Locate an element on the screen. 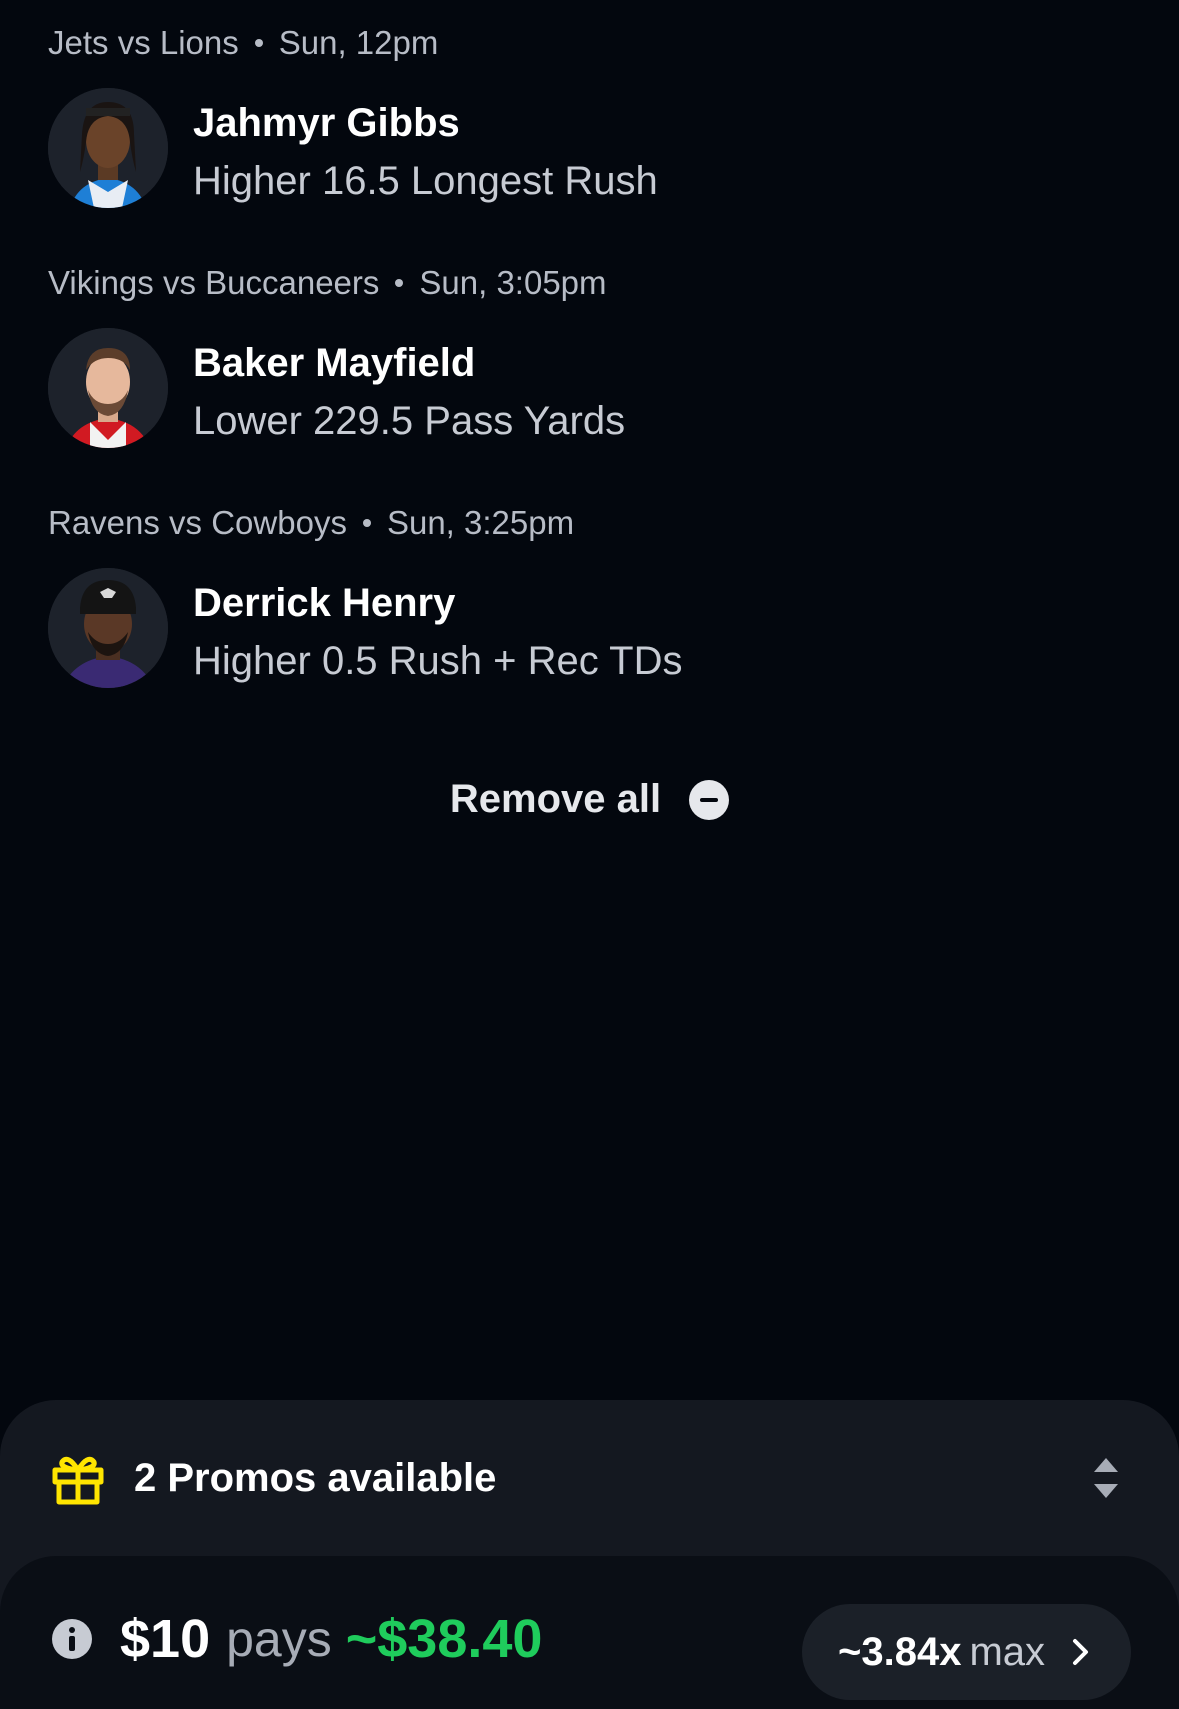 Image resolution: width=1179 pixels, height=1709 pixels. player-name: Baker Mayfield is located at coordinates (334, 363).